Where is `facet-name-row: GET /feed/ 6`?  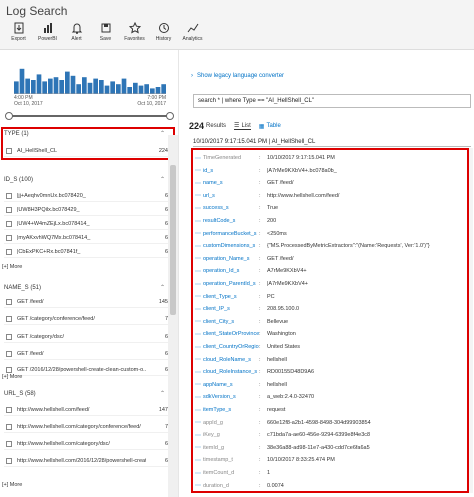
facet-name-row: GET /feed/ 6 is located at coordinates (86, 354).